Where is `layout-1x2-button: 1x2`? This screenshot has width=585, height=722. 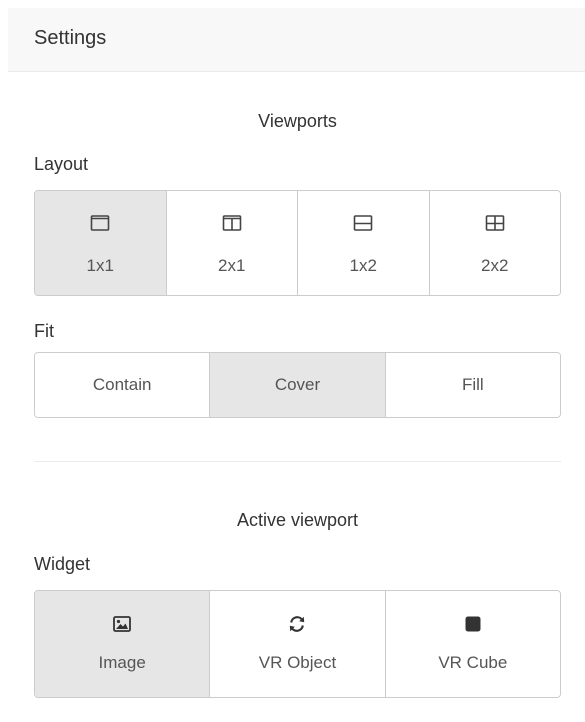
layout-1x2-button: 1x2 is located at coordinates (364, 243).